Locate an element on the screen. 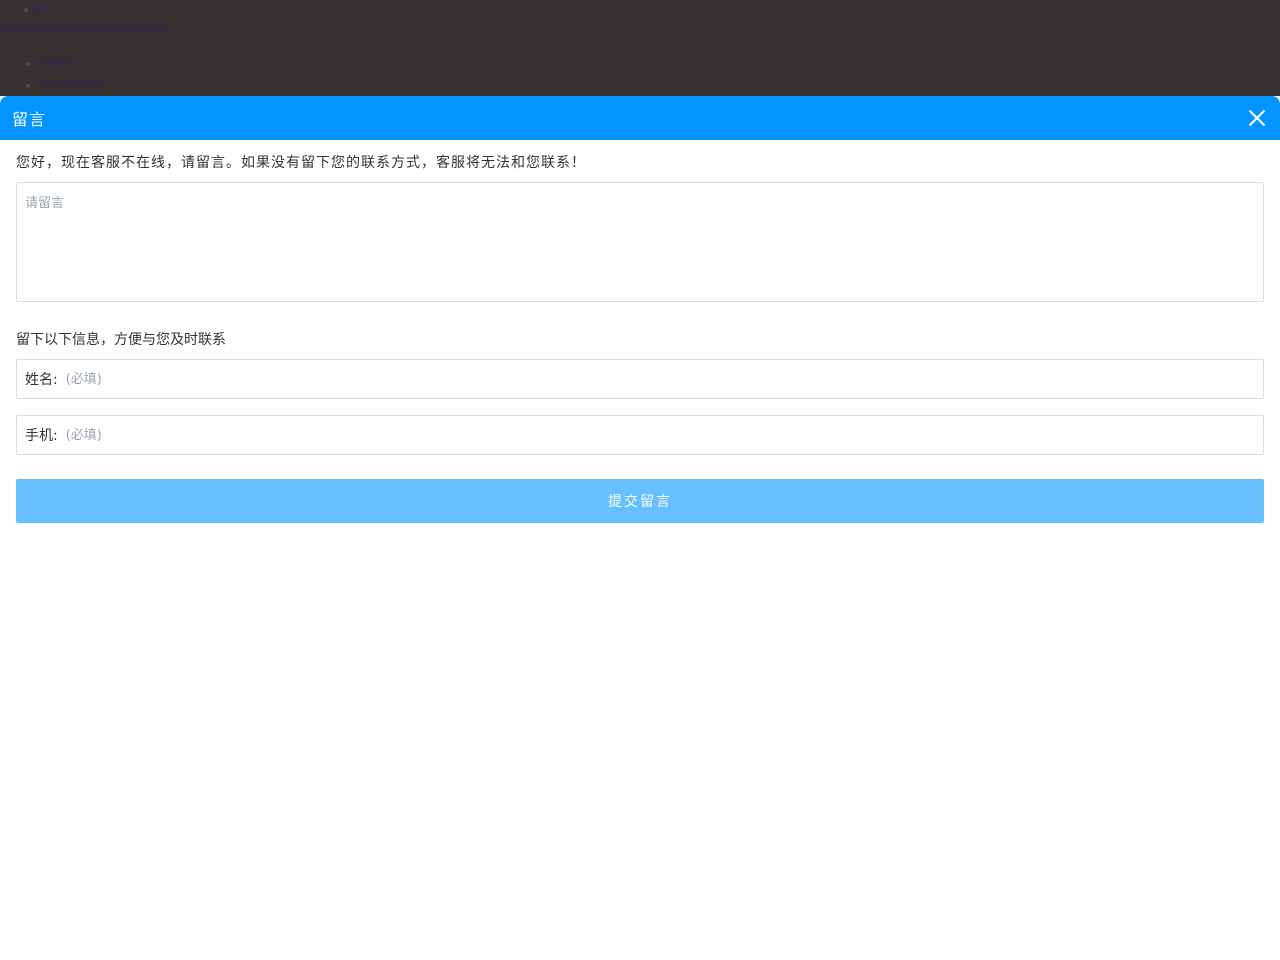 Image resolution: width=1280 pixels, height=960 pixels. name-field: 姓名: is located at coordinates (640, 379).